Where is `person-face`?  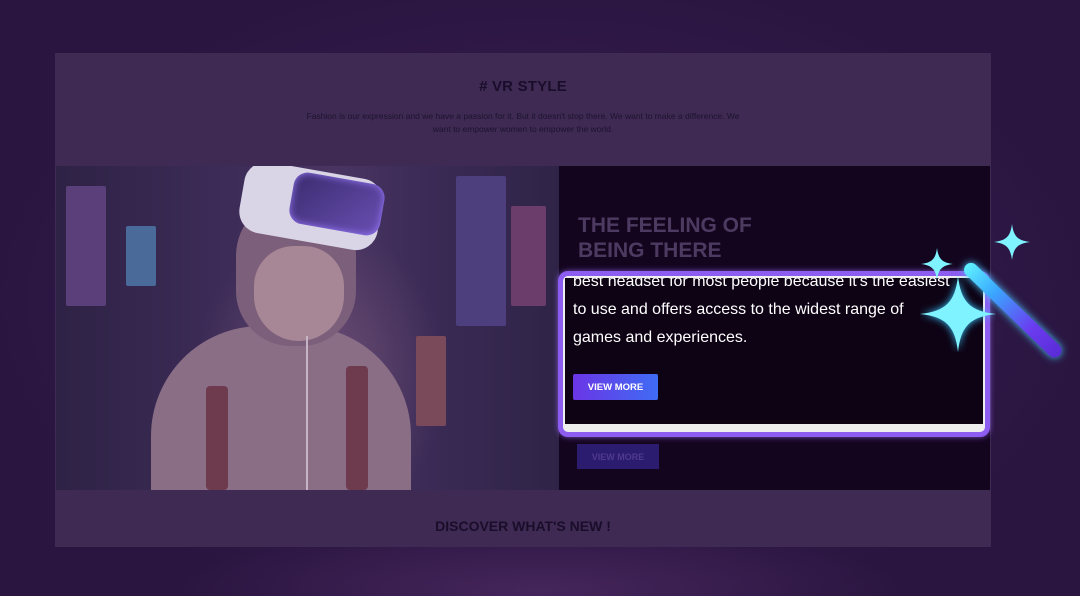
person-face is located at coordinates (299, 293).